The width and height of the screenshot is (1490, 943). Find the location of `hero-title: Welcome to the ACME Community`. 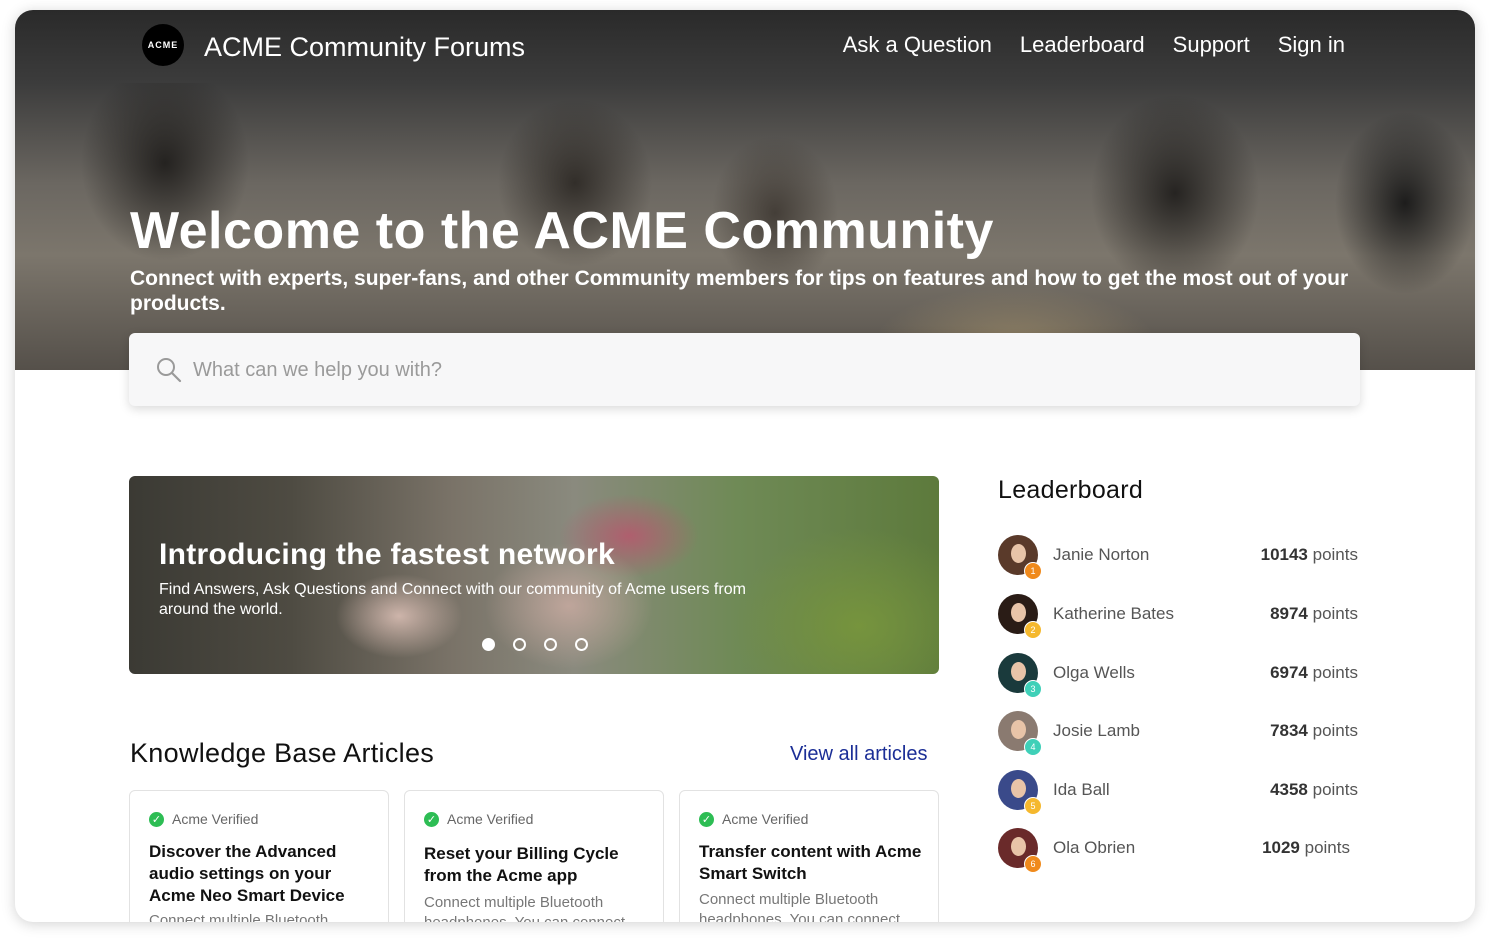

hero-title: Welcome to the ACME Community is located at coordinates (562, 231).